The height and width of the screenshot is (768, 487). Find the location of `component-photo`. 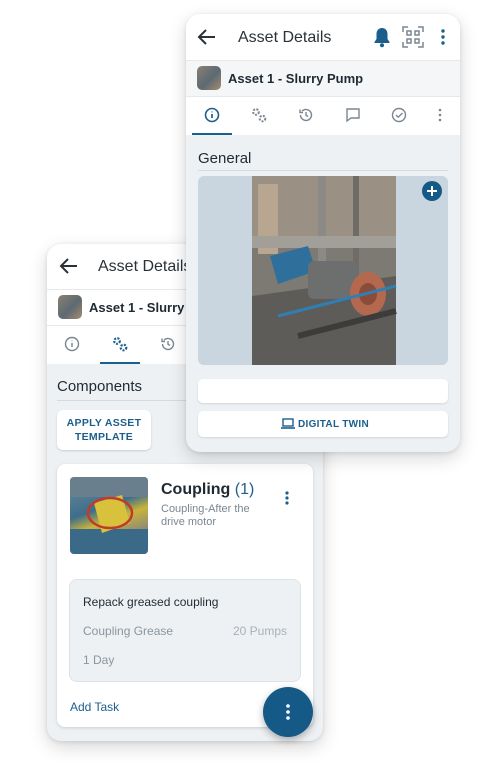

component-photo is located at coordinates (109, 515).